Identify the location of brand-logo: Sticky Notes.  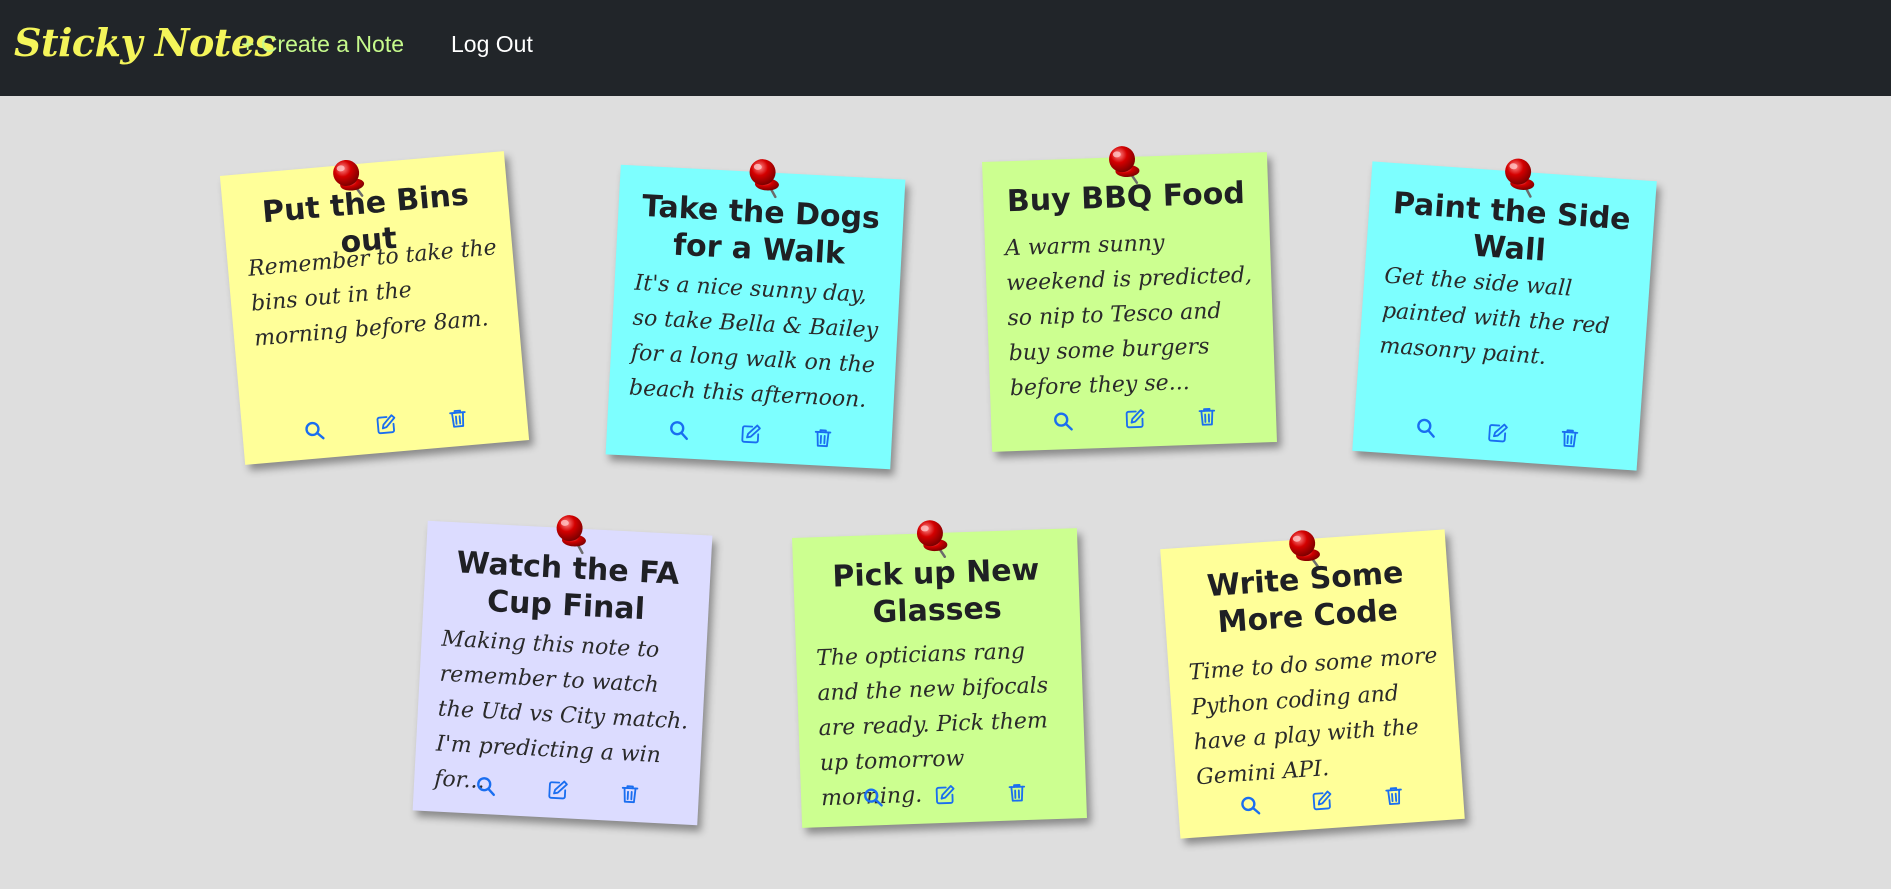
(145, 42).